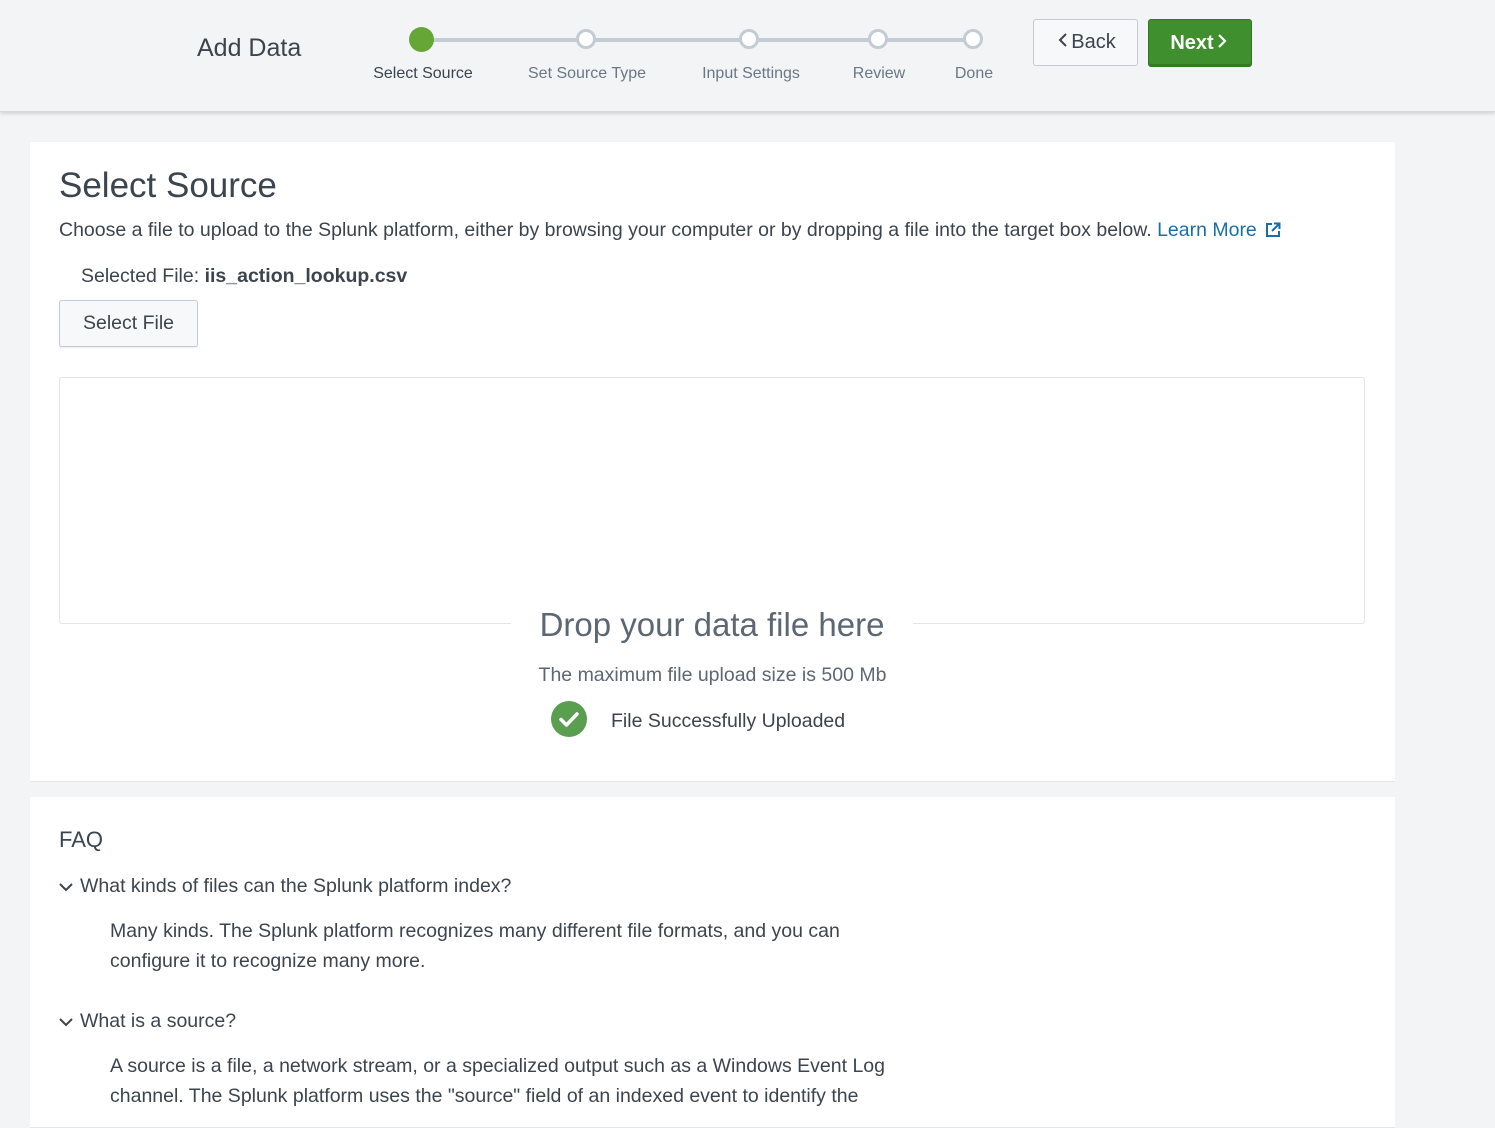 This screenshot has width=1495, height=1128. I want to click on step-label-set-source-type: Set Source Type, so click(587, 73).